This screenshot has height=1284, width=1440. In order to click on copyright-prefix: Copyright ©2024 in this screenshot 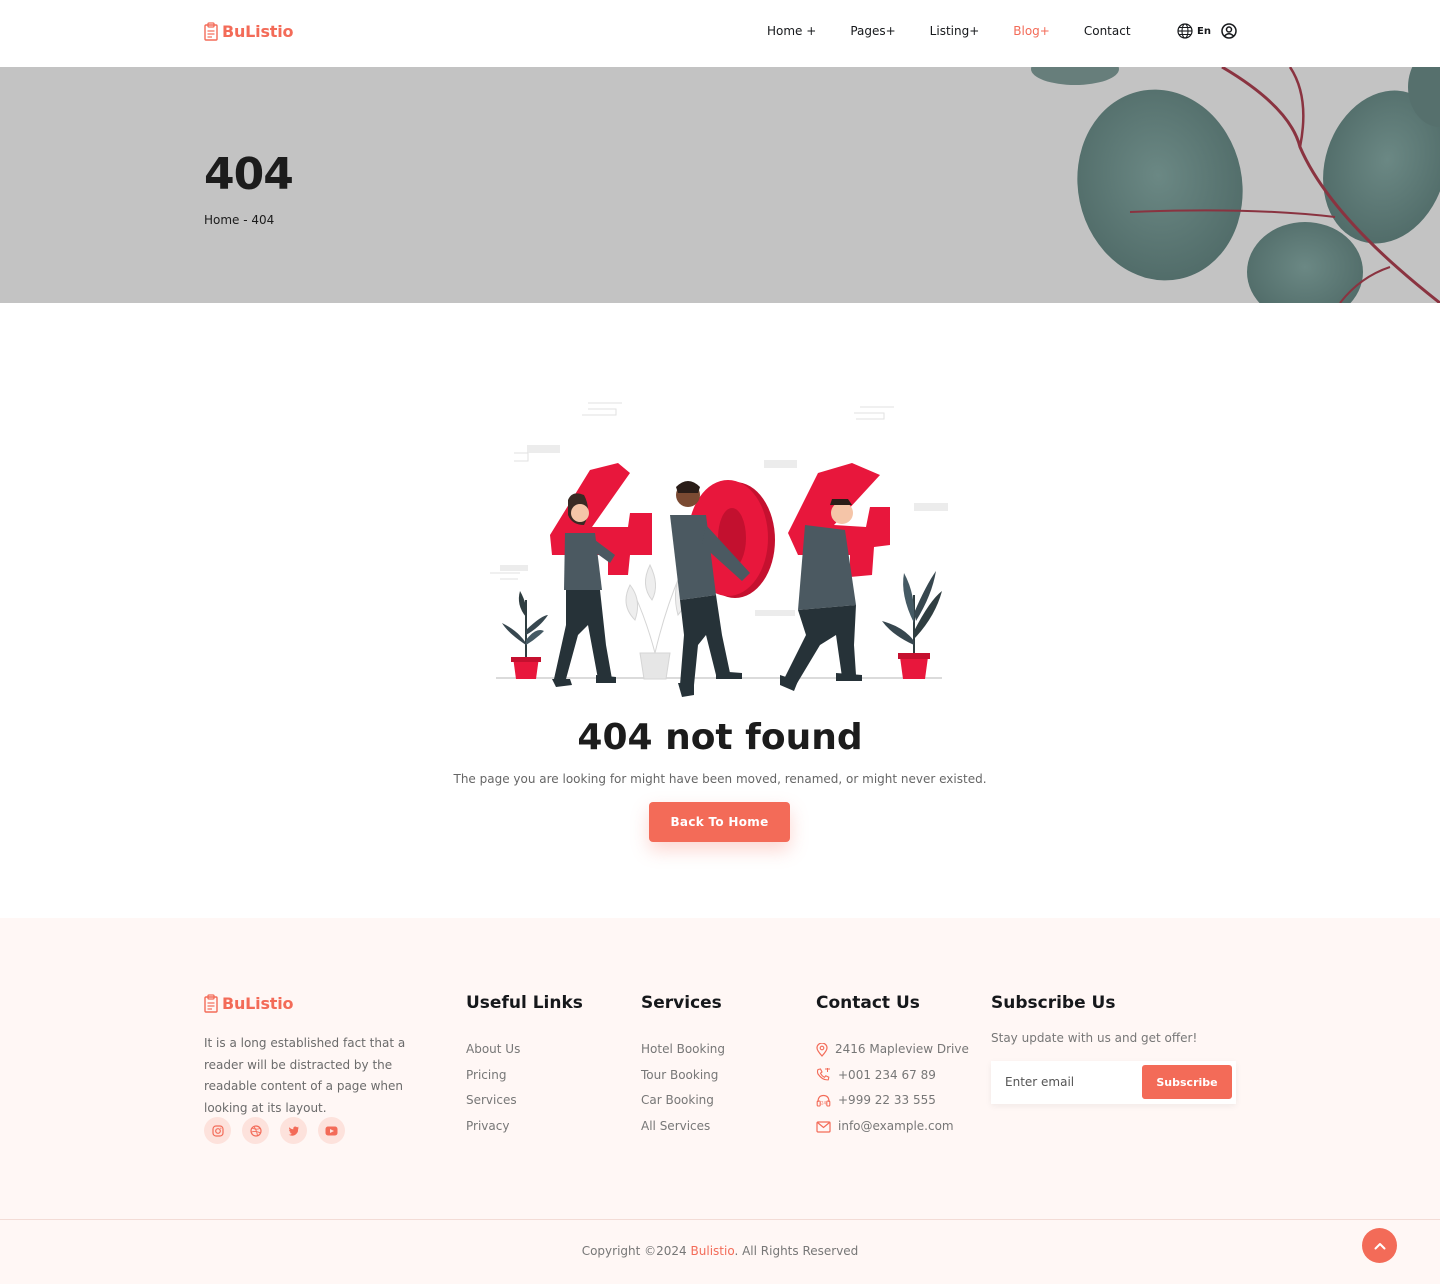, I will do `click(636, 1251)`.